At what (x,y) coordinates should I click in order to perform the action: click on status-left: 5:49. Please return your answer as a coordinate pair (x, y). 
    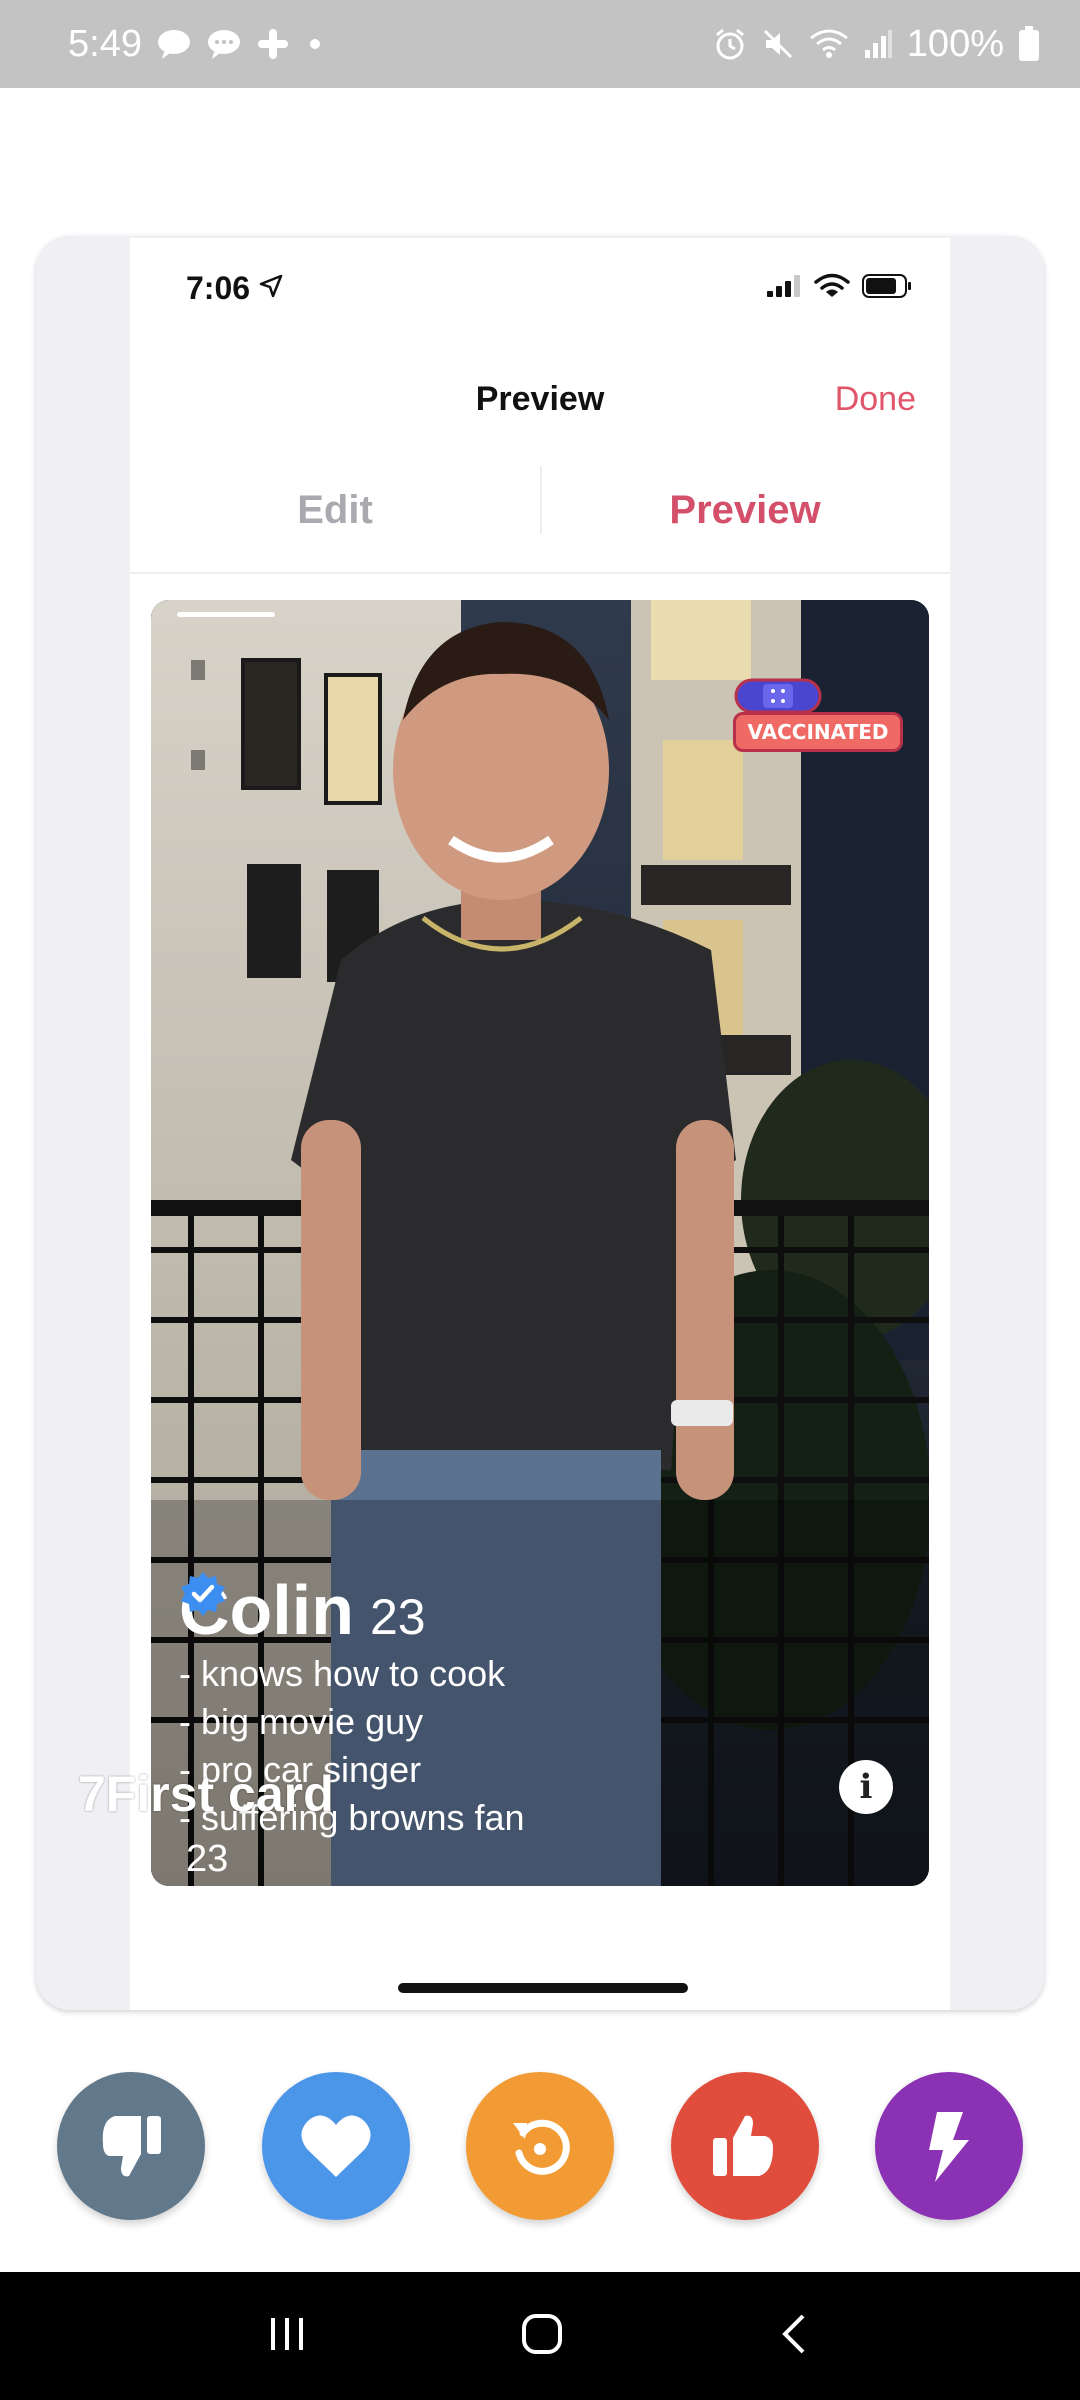
    Looking at the image, I should click on (194, 44).